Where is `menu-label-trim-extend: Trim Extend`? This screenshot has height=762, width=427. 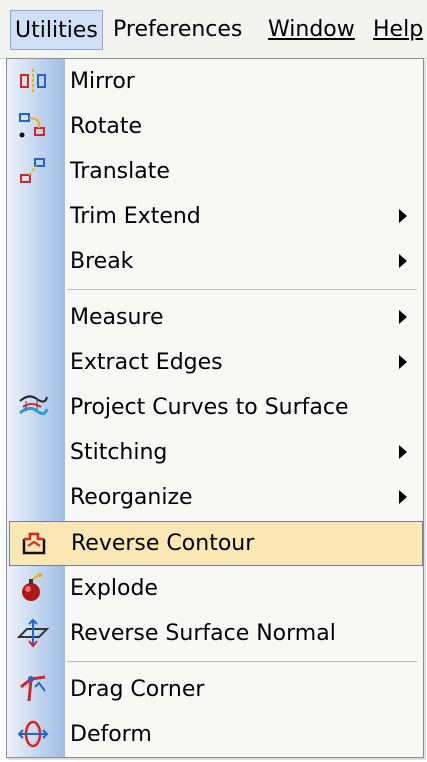 menu-label-trim-extend: Trim Extend is located at coordinates (135, 216).